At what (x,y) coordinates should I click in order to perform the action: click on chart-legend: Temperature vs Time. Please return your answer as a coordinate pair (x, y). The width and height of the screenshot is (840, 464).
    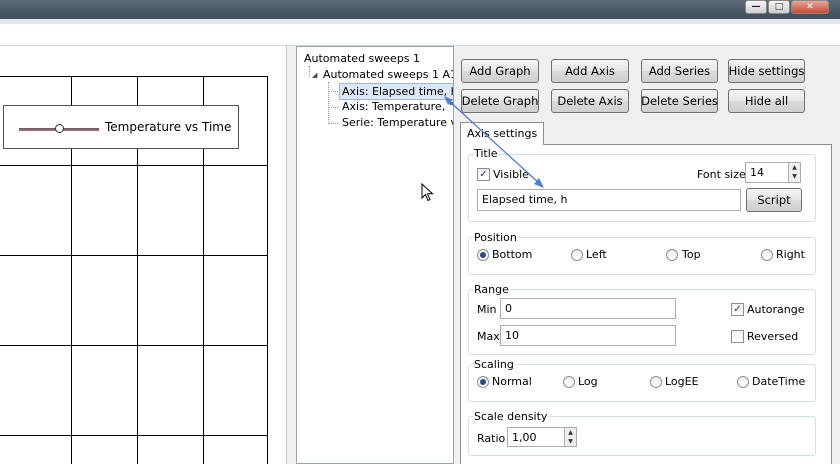
    Looking at the image, I should click on (121, 127).